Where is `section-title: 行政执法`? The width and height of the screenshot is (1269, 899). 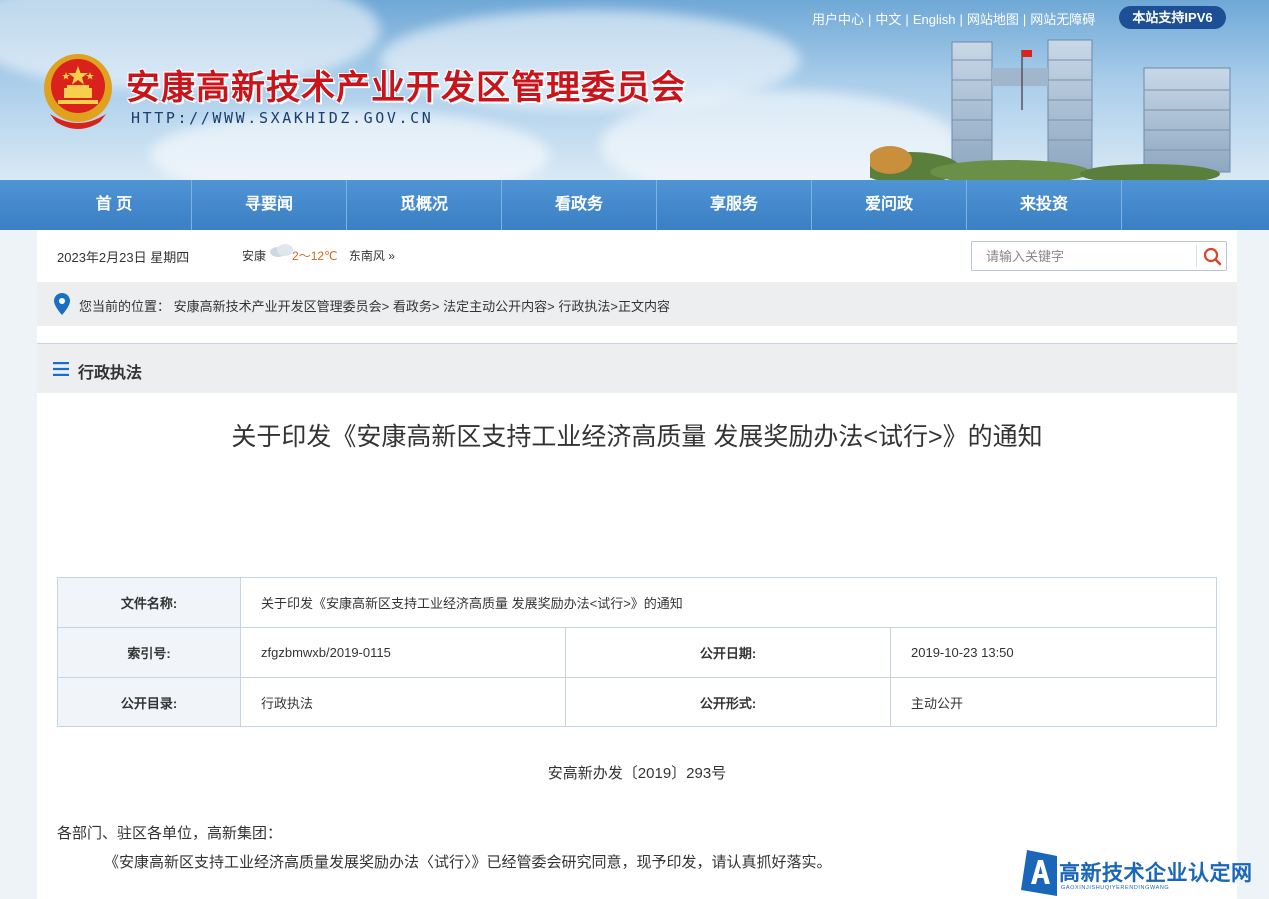
section-title: 行政执法 is located at coordinates (110, 373).